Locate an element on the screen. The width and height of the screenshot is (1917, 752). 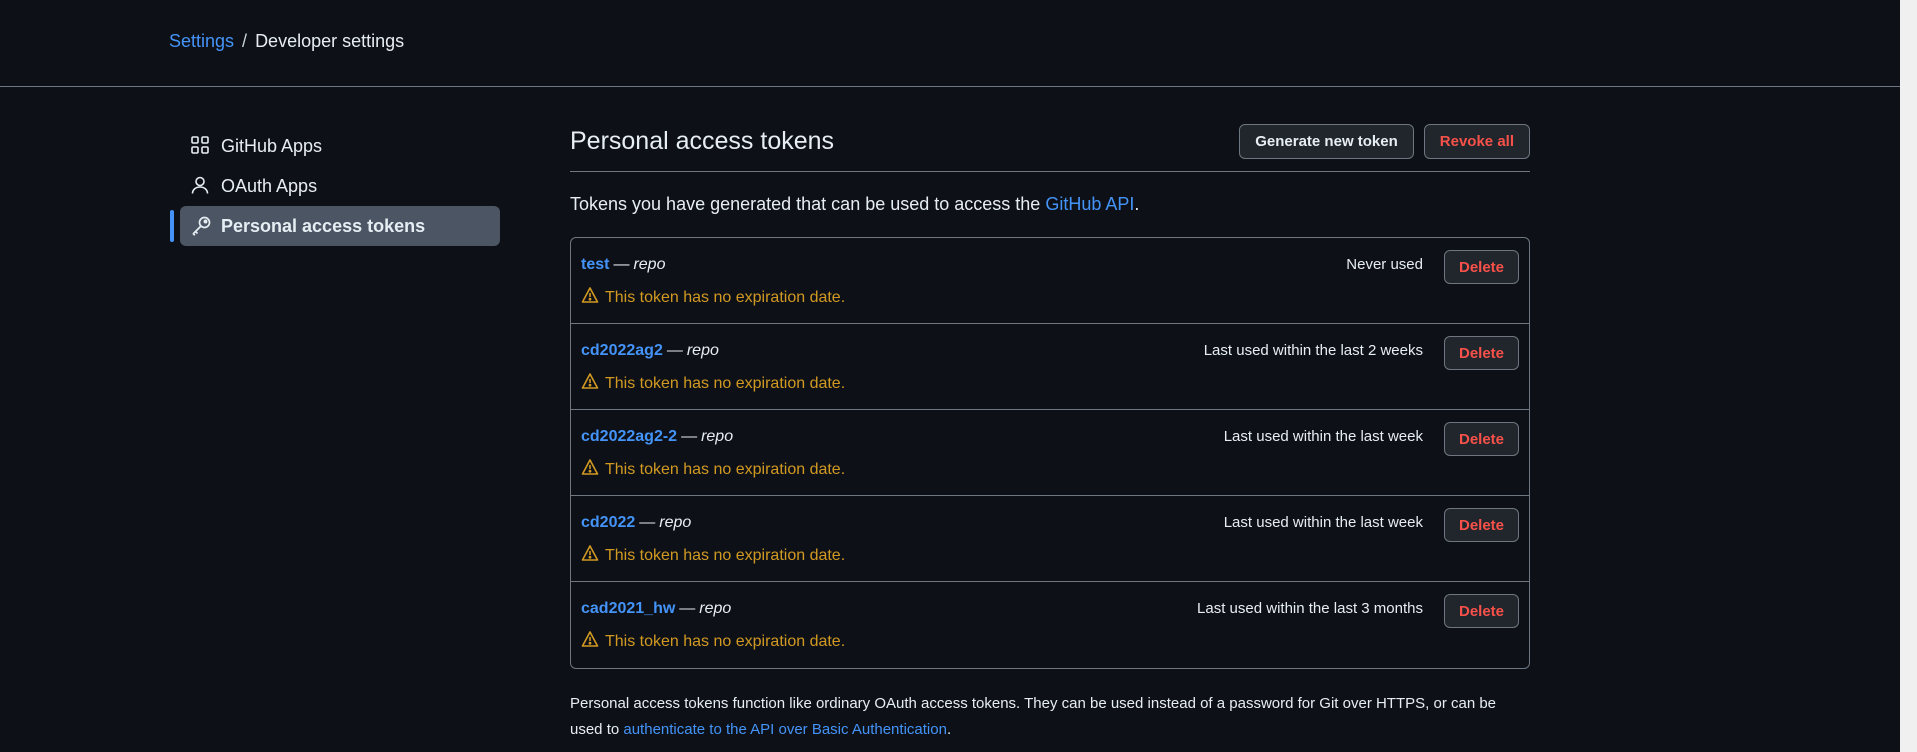
sidebar-item-label: OAuth Apps is located at coordinates (269, 185).